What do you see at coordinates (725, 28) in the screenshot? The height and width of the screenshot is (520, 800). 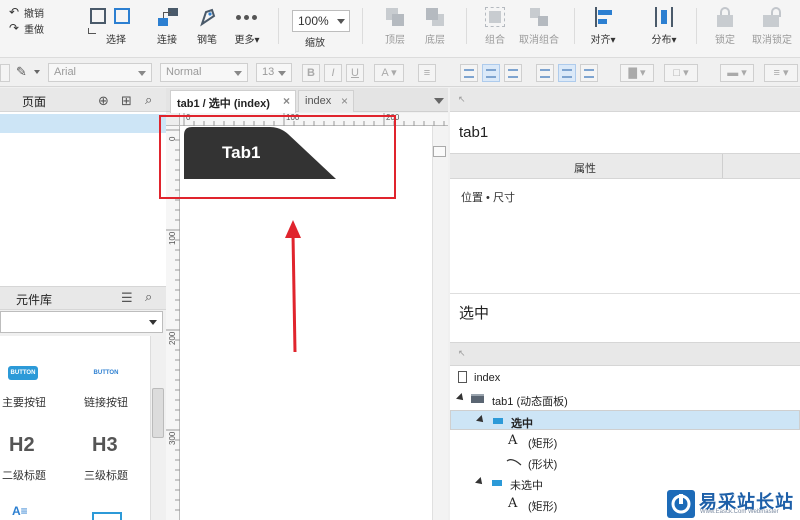 I see `lock-button: 锁定` at bounding box center [725, 28].